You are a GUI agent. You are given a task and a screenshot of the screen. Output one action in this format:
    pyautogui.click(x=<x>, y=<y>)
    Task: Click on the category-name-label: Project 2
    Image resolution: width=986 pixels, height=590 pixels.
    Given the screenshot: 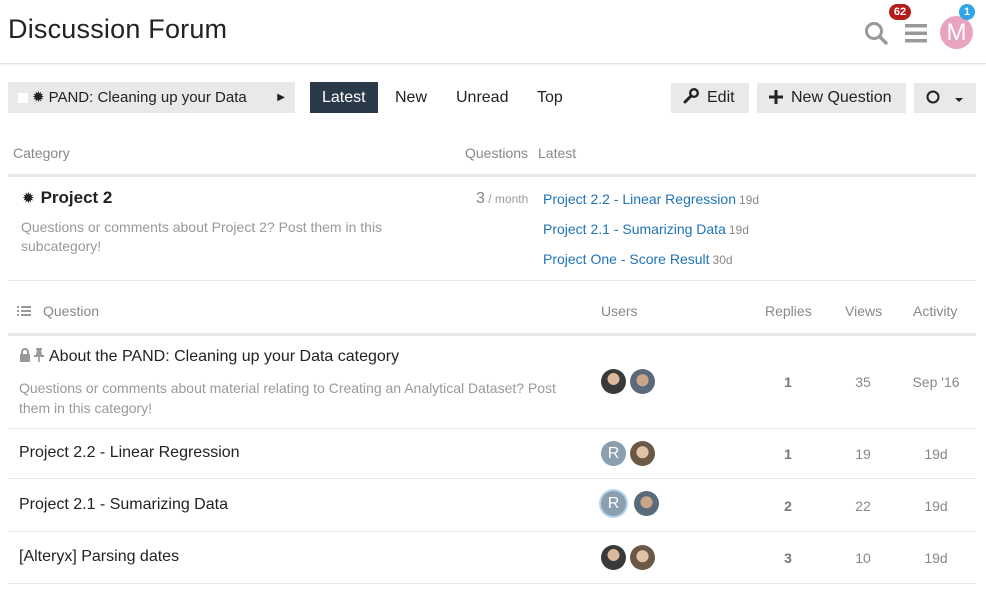 What is the action you would take?
    pyautogui.click(x=76, y=197)
    